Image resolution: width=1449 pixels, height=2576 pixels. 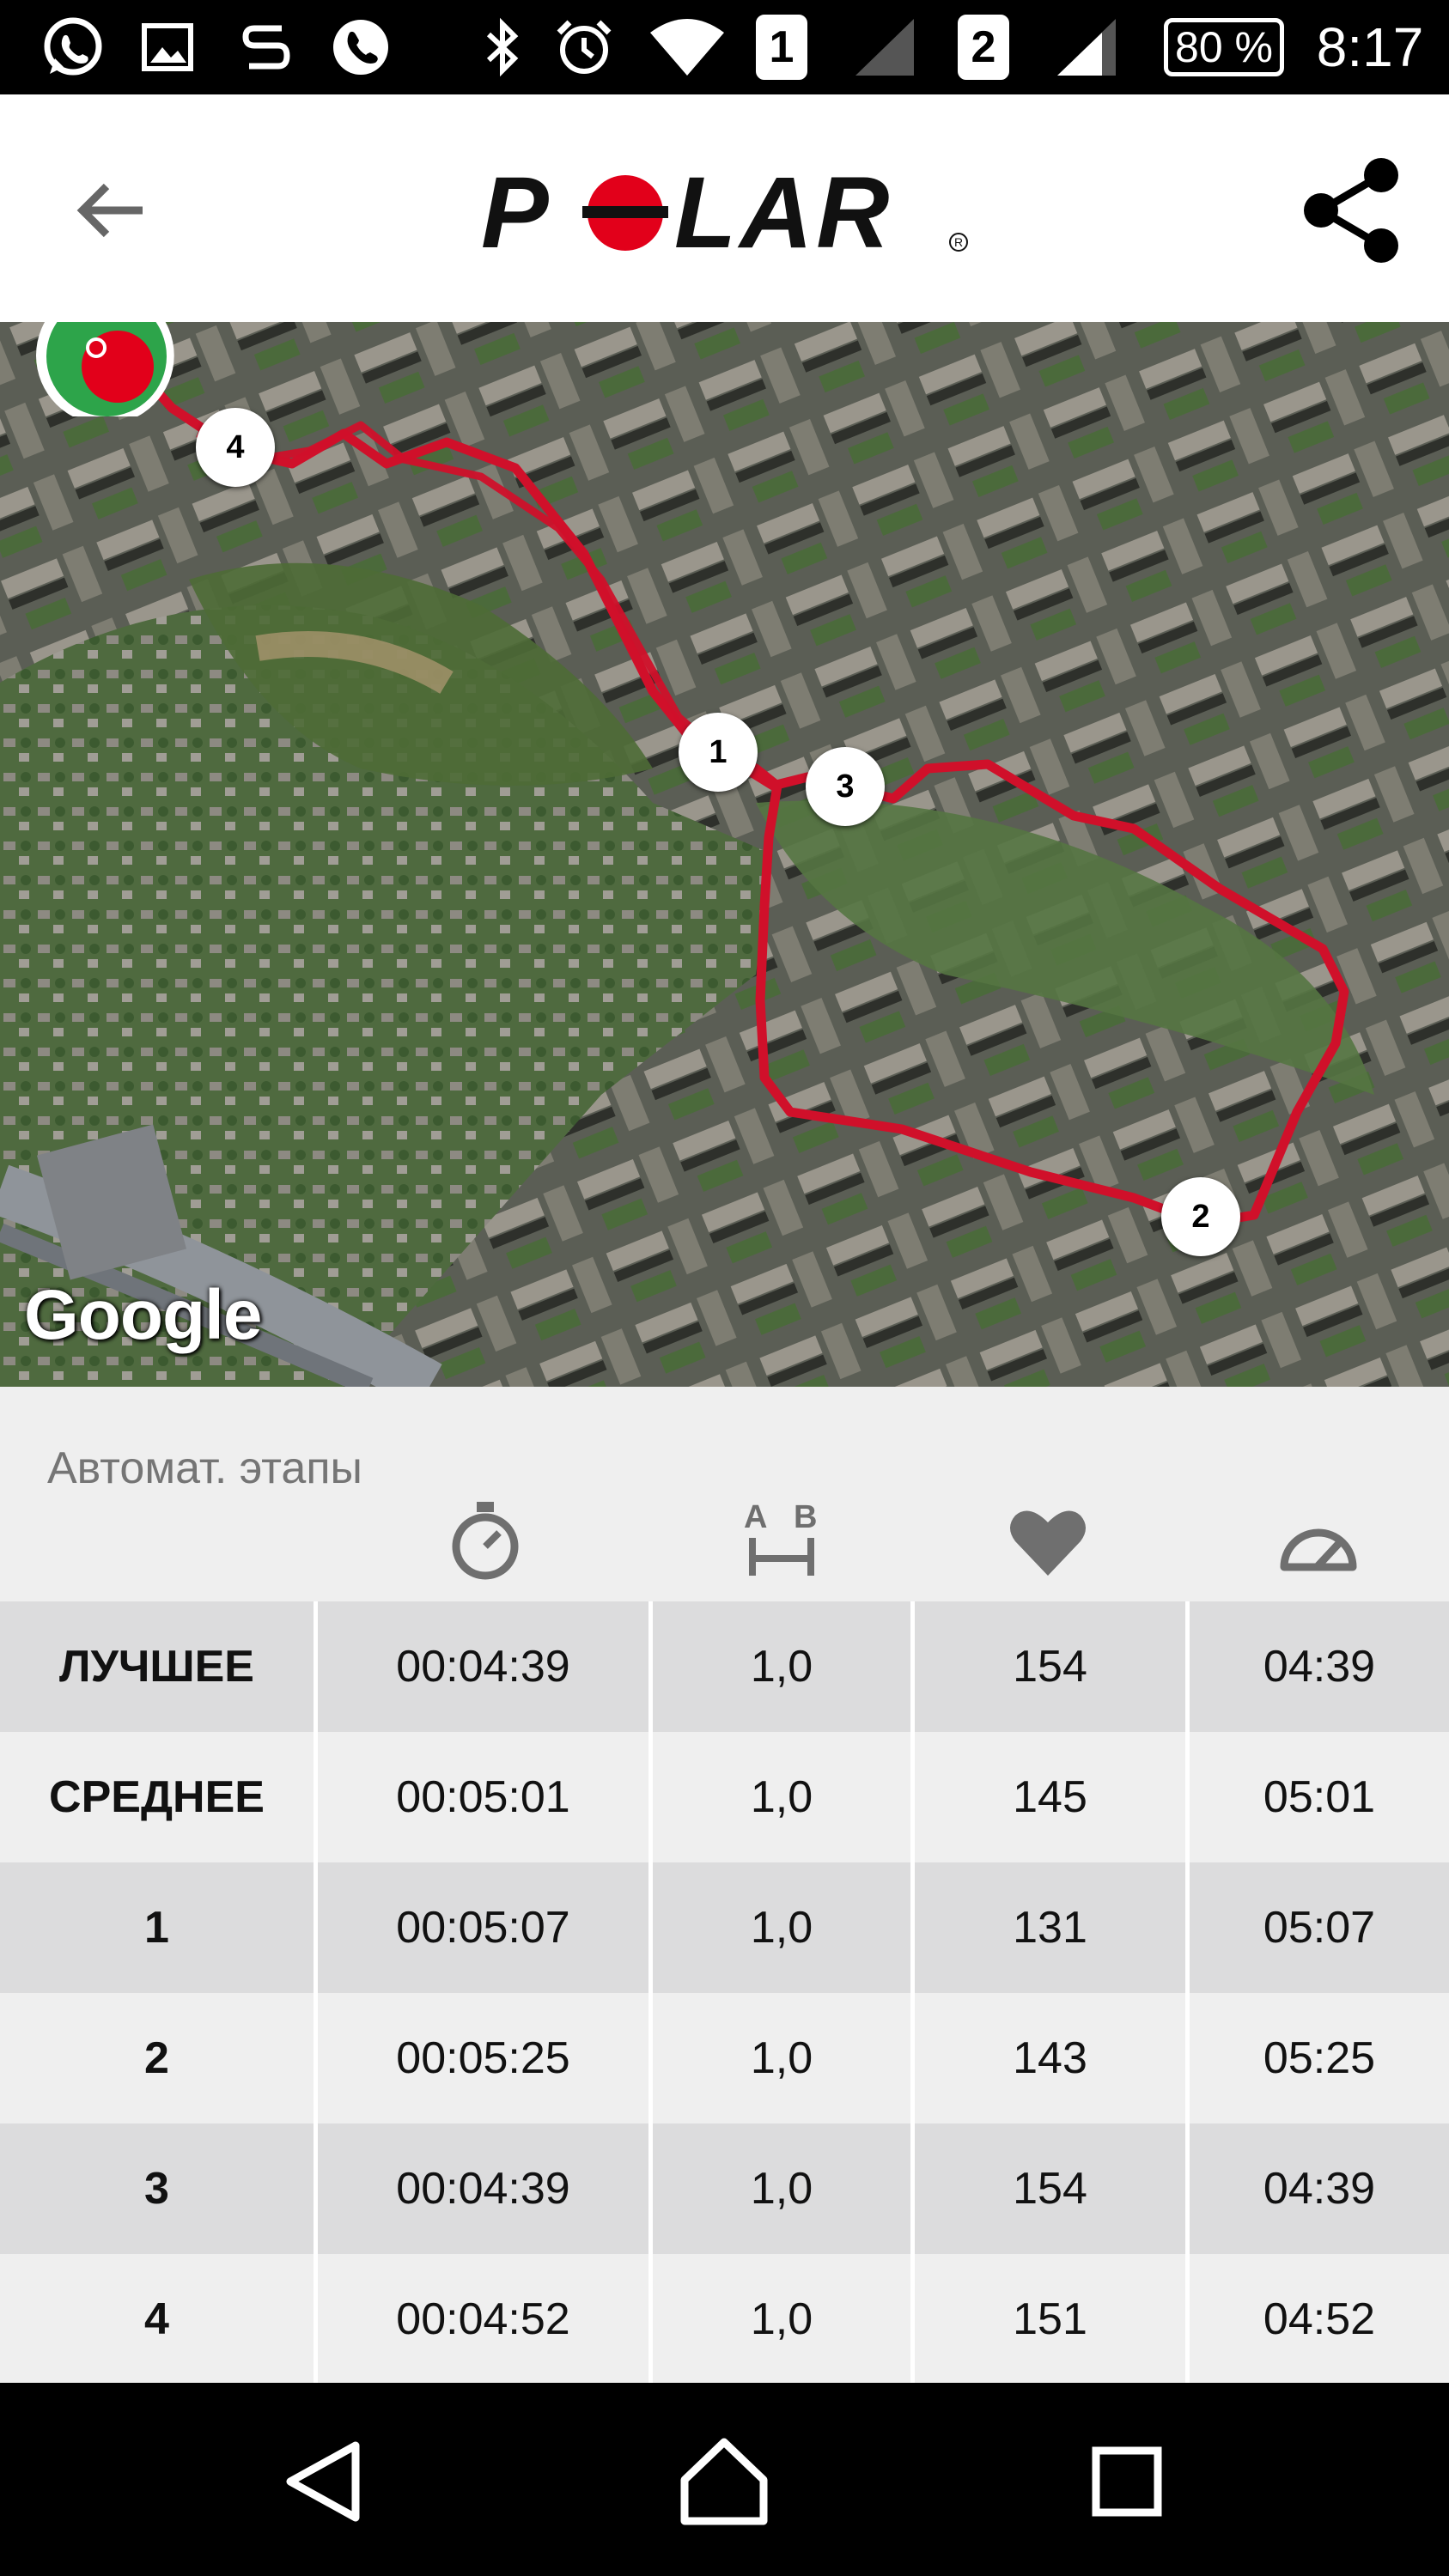 I want to click on svg-text: R, so click(x=958, y=242).